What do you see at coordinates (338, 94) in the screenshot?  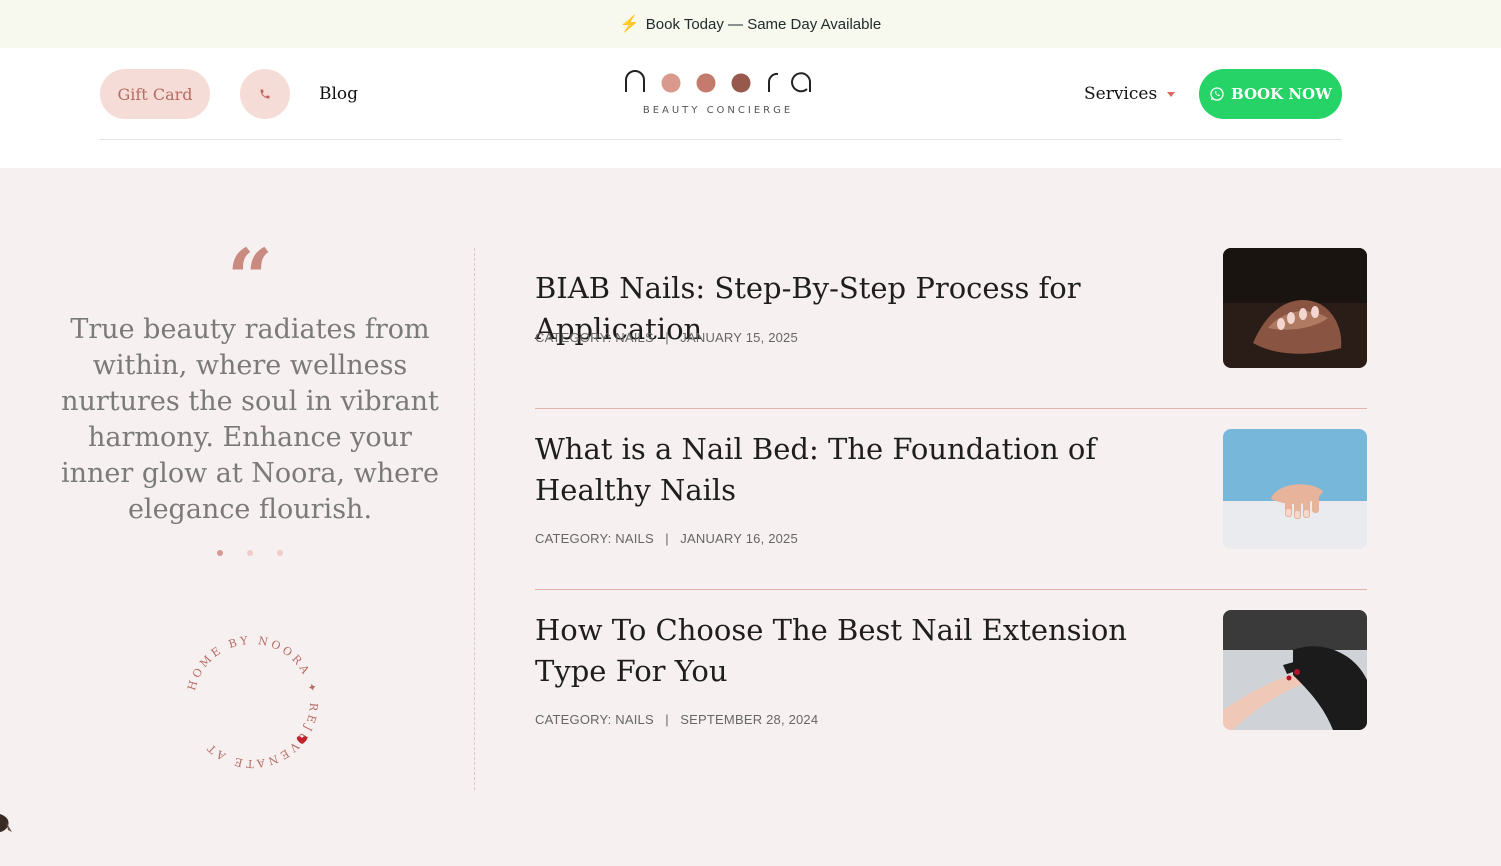 I see `nav-blog-link: Blog` at bounding box center [338, 94].